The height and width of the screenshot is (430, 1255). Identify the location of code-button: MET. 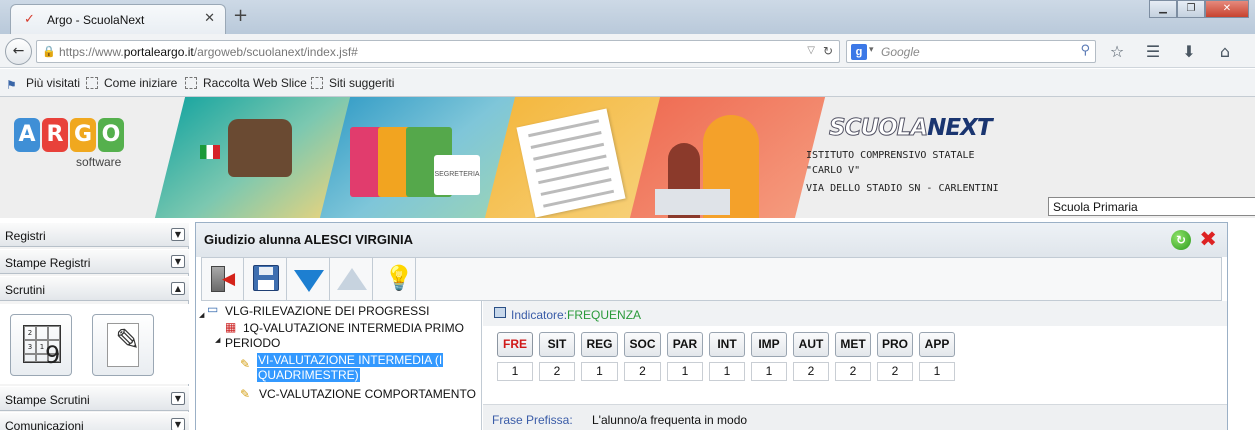
(853, 344).